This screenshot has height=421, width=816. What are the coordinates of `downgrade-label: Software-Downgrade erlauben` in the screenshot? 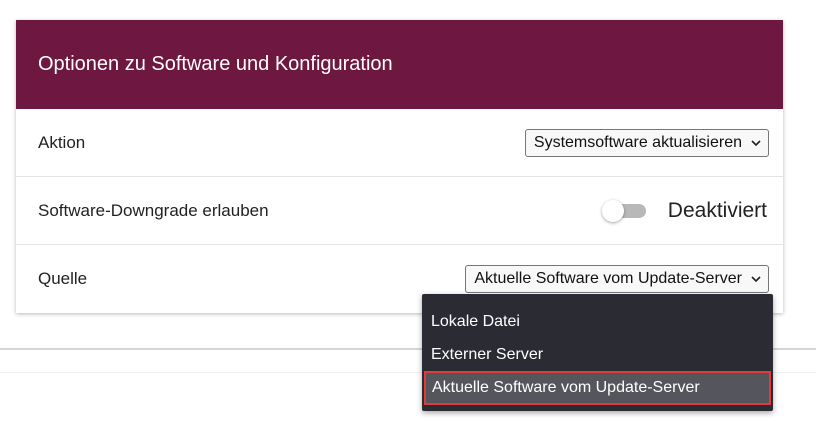 It's located at (153, 210).